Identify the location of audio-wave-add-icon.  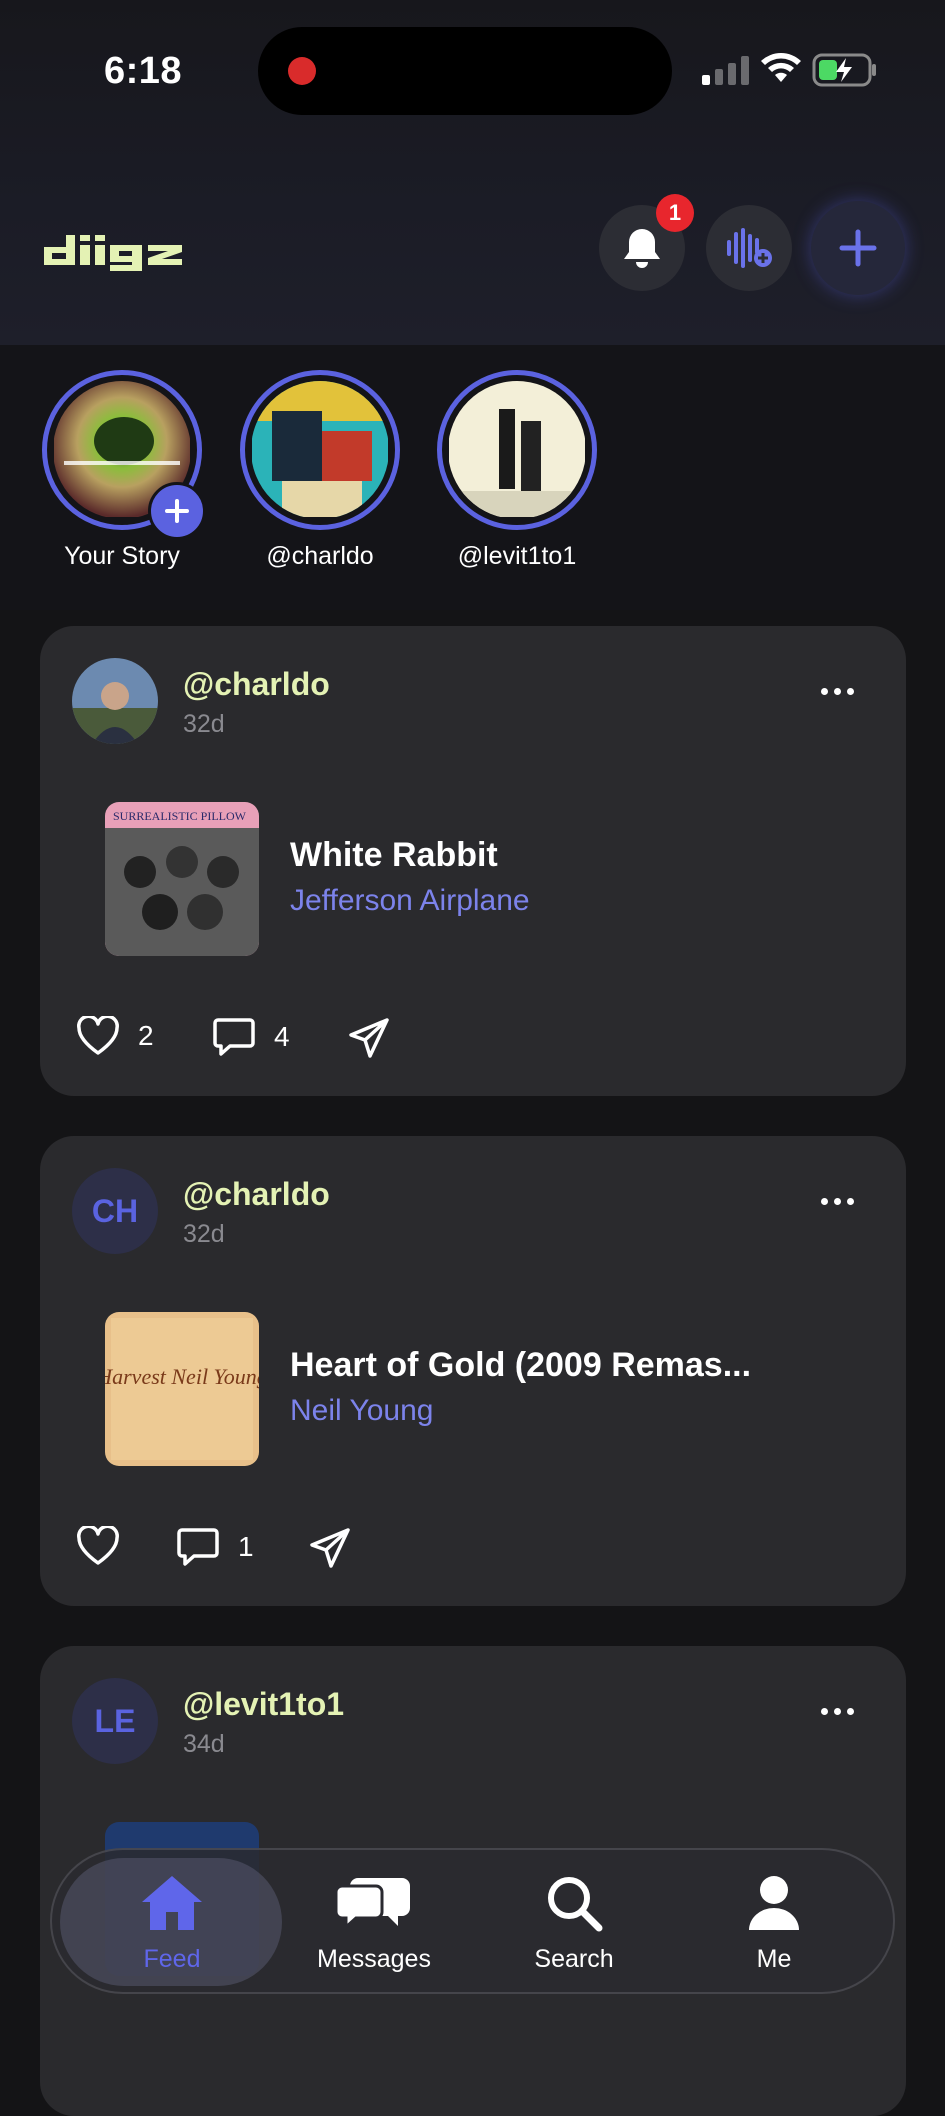
(749, 248).